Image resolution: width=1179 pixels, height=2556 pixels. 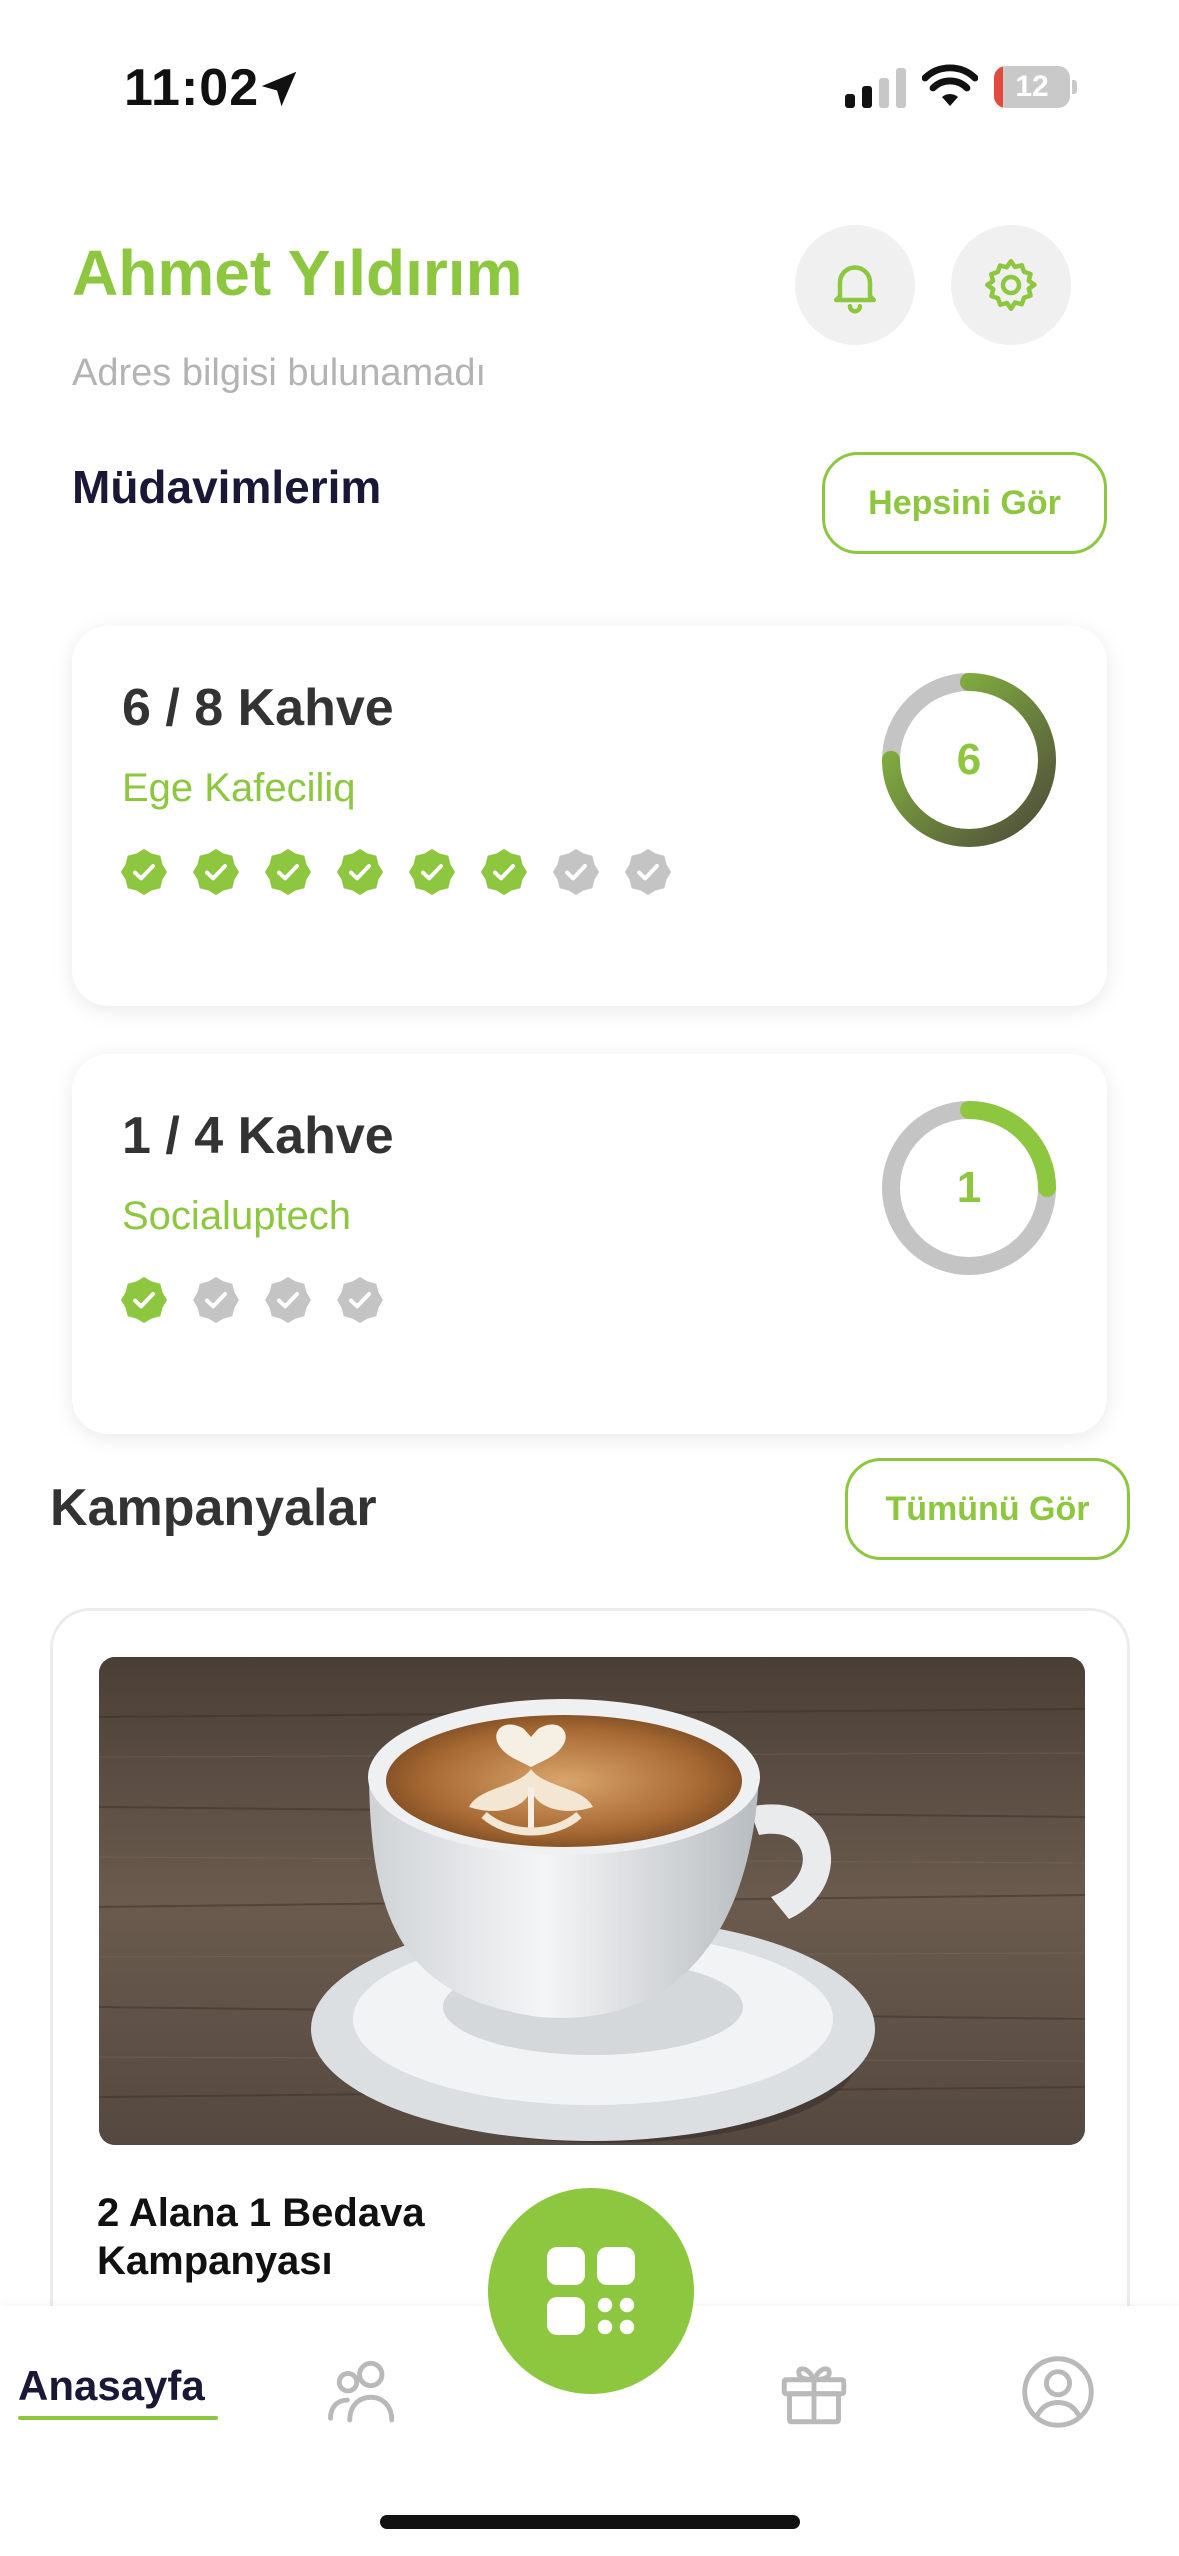 I want to click on campaigns-title: Kampanyalar, so click(x=213, y=1508).